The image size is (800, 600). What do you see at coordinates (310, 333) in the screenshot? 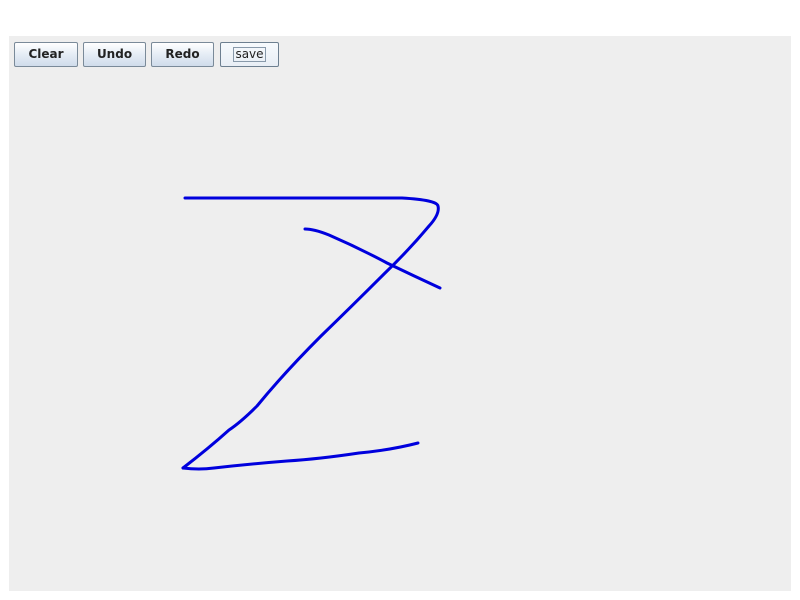
I see `top-stroke` at bounding box center [310, 333].